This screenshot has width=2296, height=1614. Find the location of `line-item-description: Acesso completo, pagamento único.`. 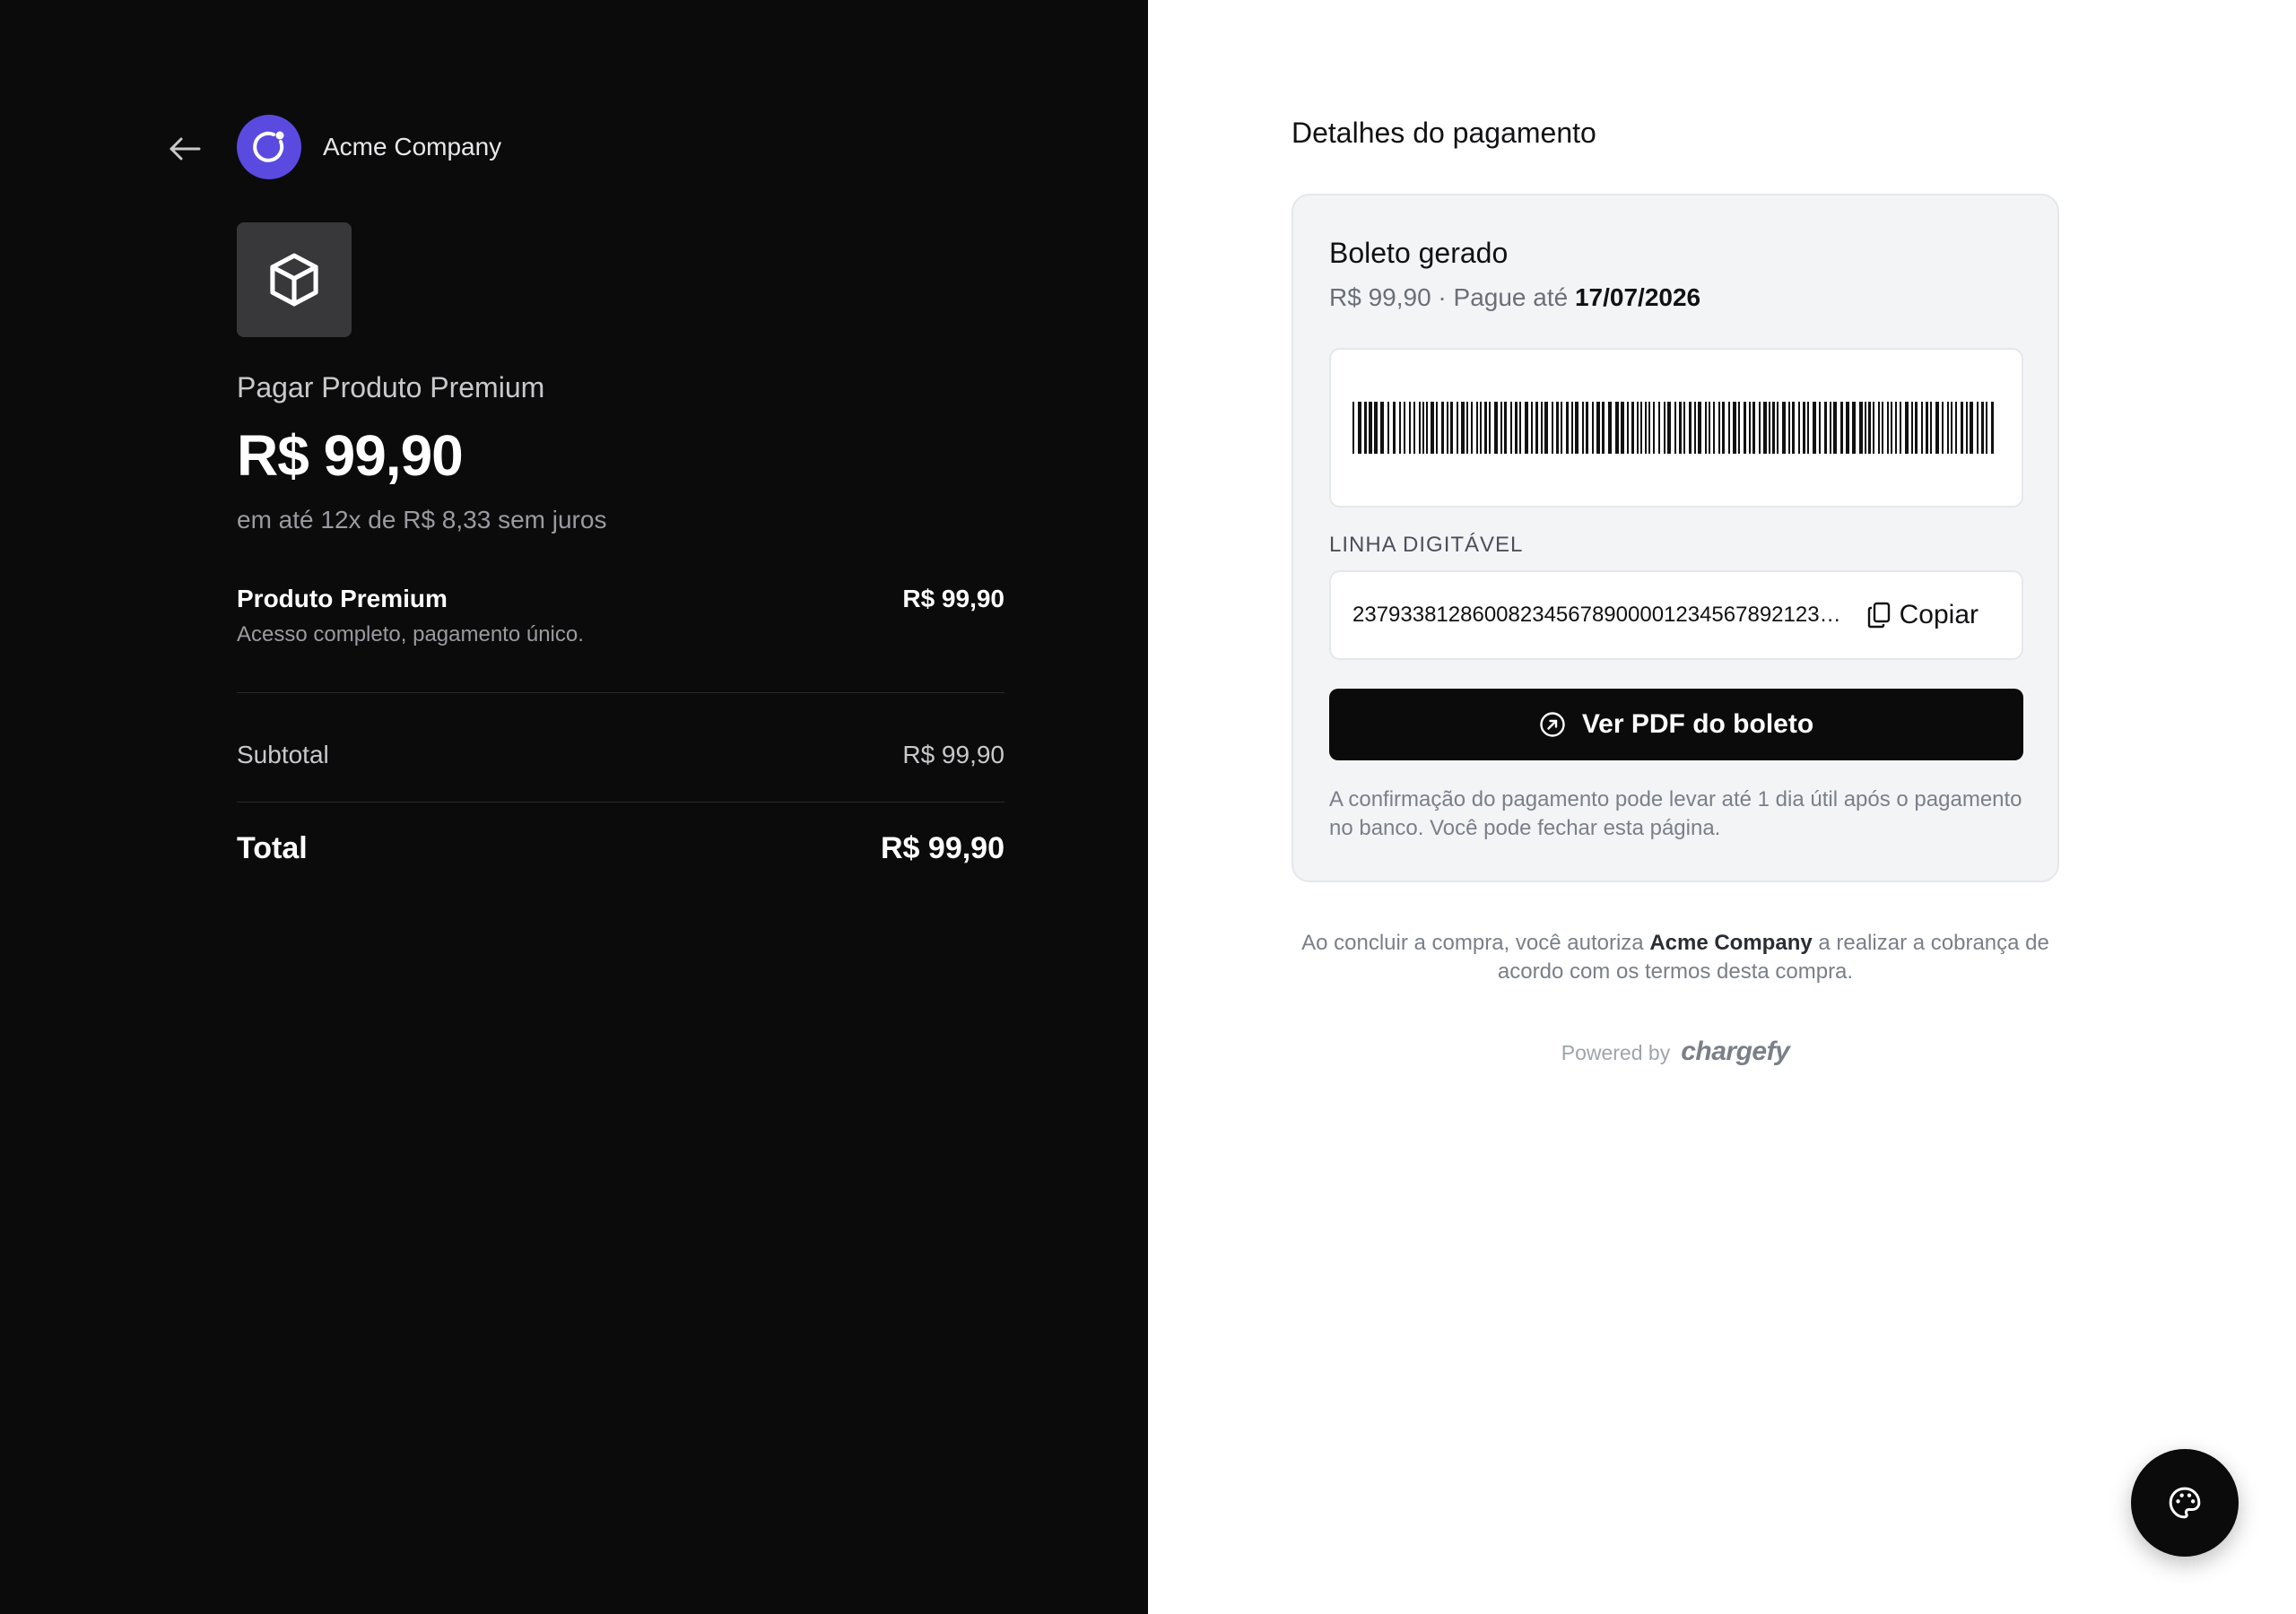

line-item-description: Acesso completo, pagamento único. is located at coordinates (410, 634).